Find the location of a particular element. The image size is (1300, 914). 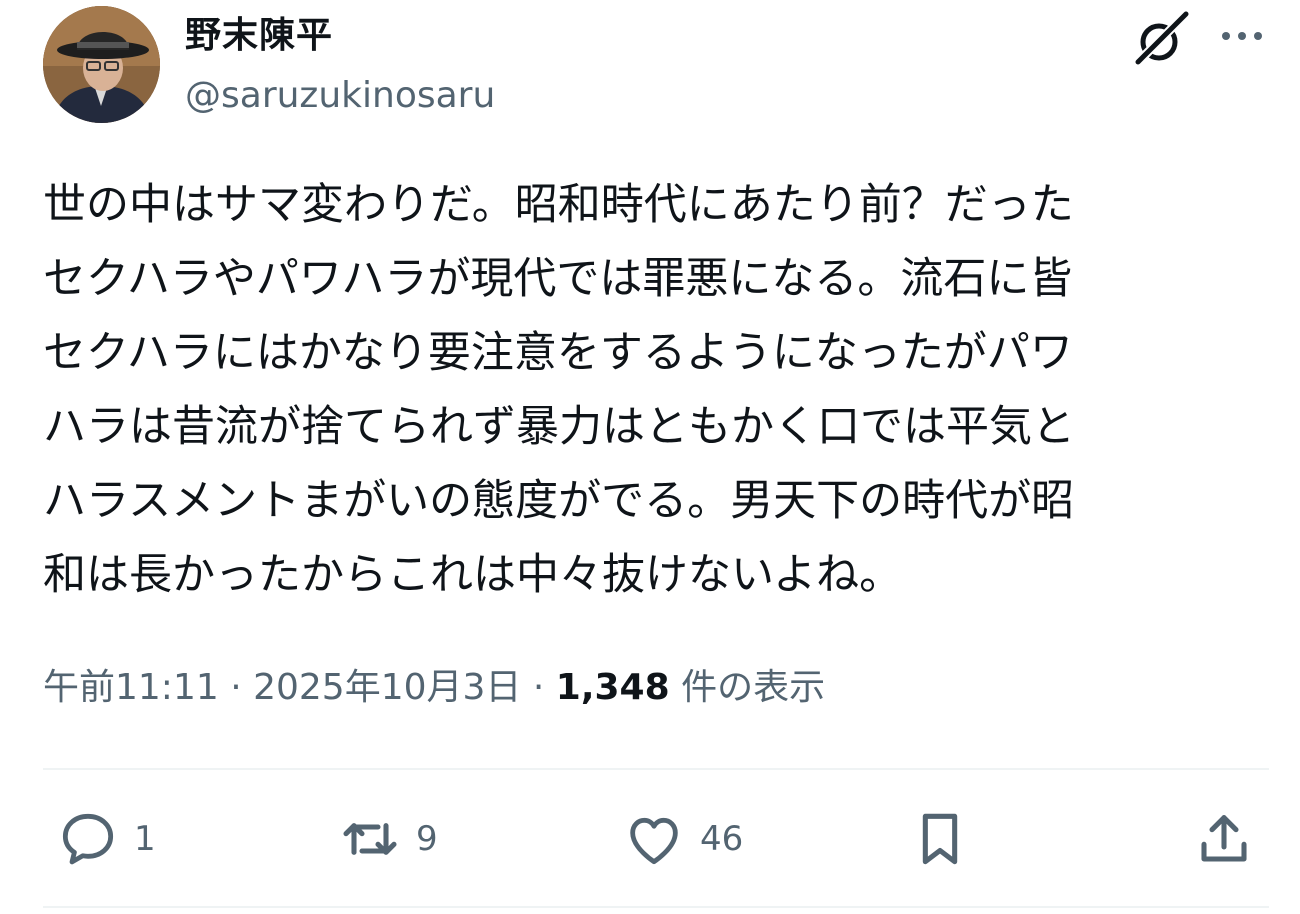

retweet-button: 9 is located at coordinates (388, 839).